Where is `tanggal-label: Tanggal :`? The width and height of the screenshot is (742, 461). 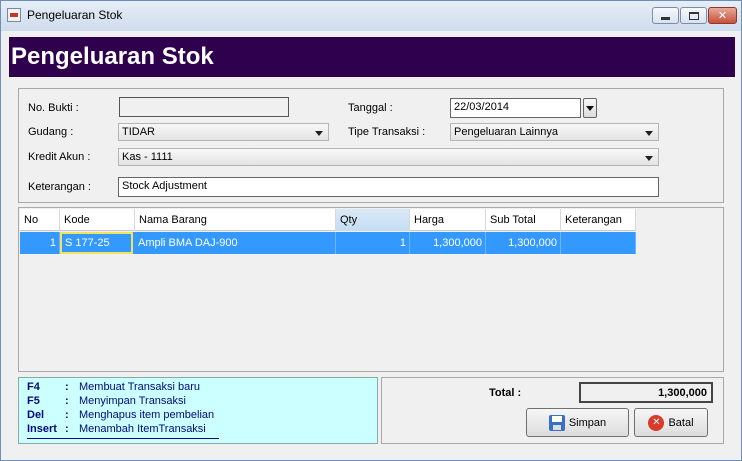
tanggal-label: Tanggal : is located at coordinates (370, 108).